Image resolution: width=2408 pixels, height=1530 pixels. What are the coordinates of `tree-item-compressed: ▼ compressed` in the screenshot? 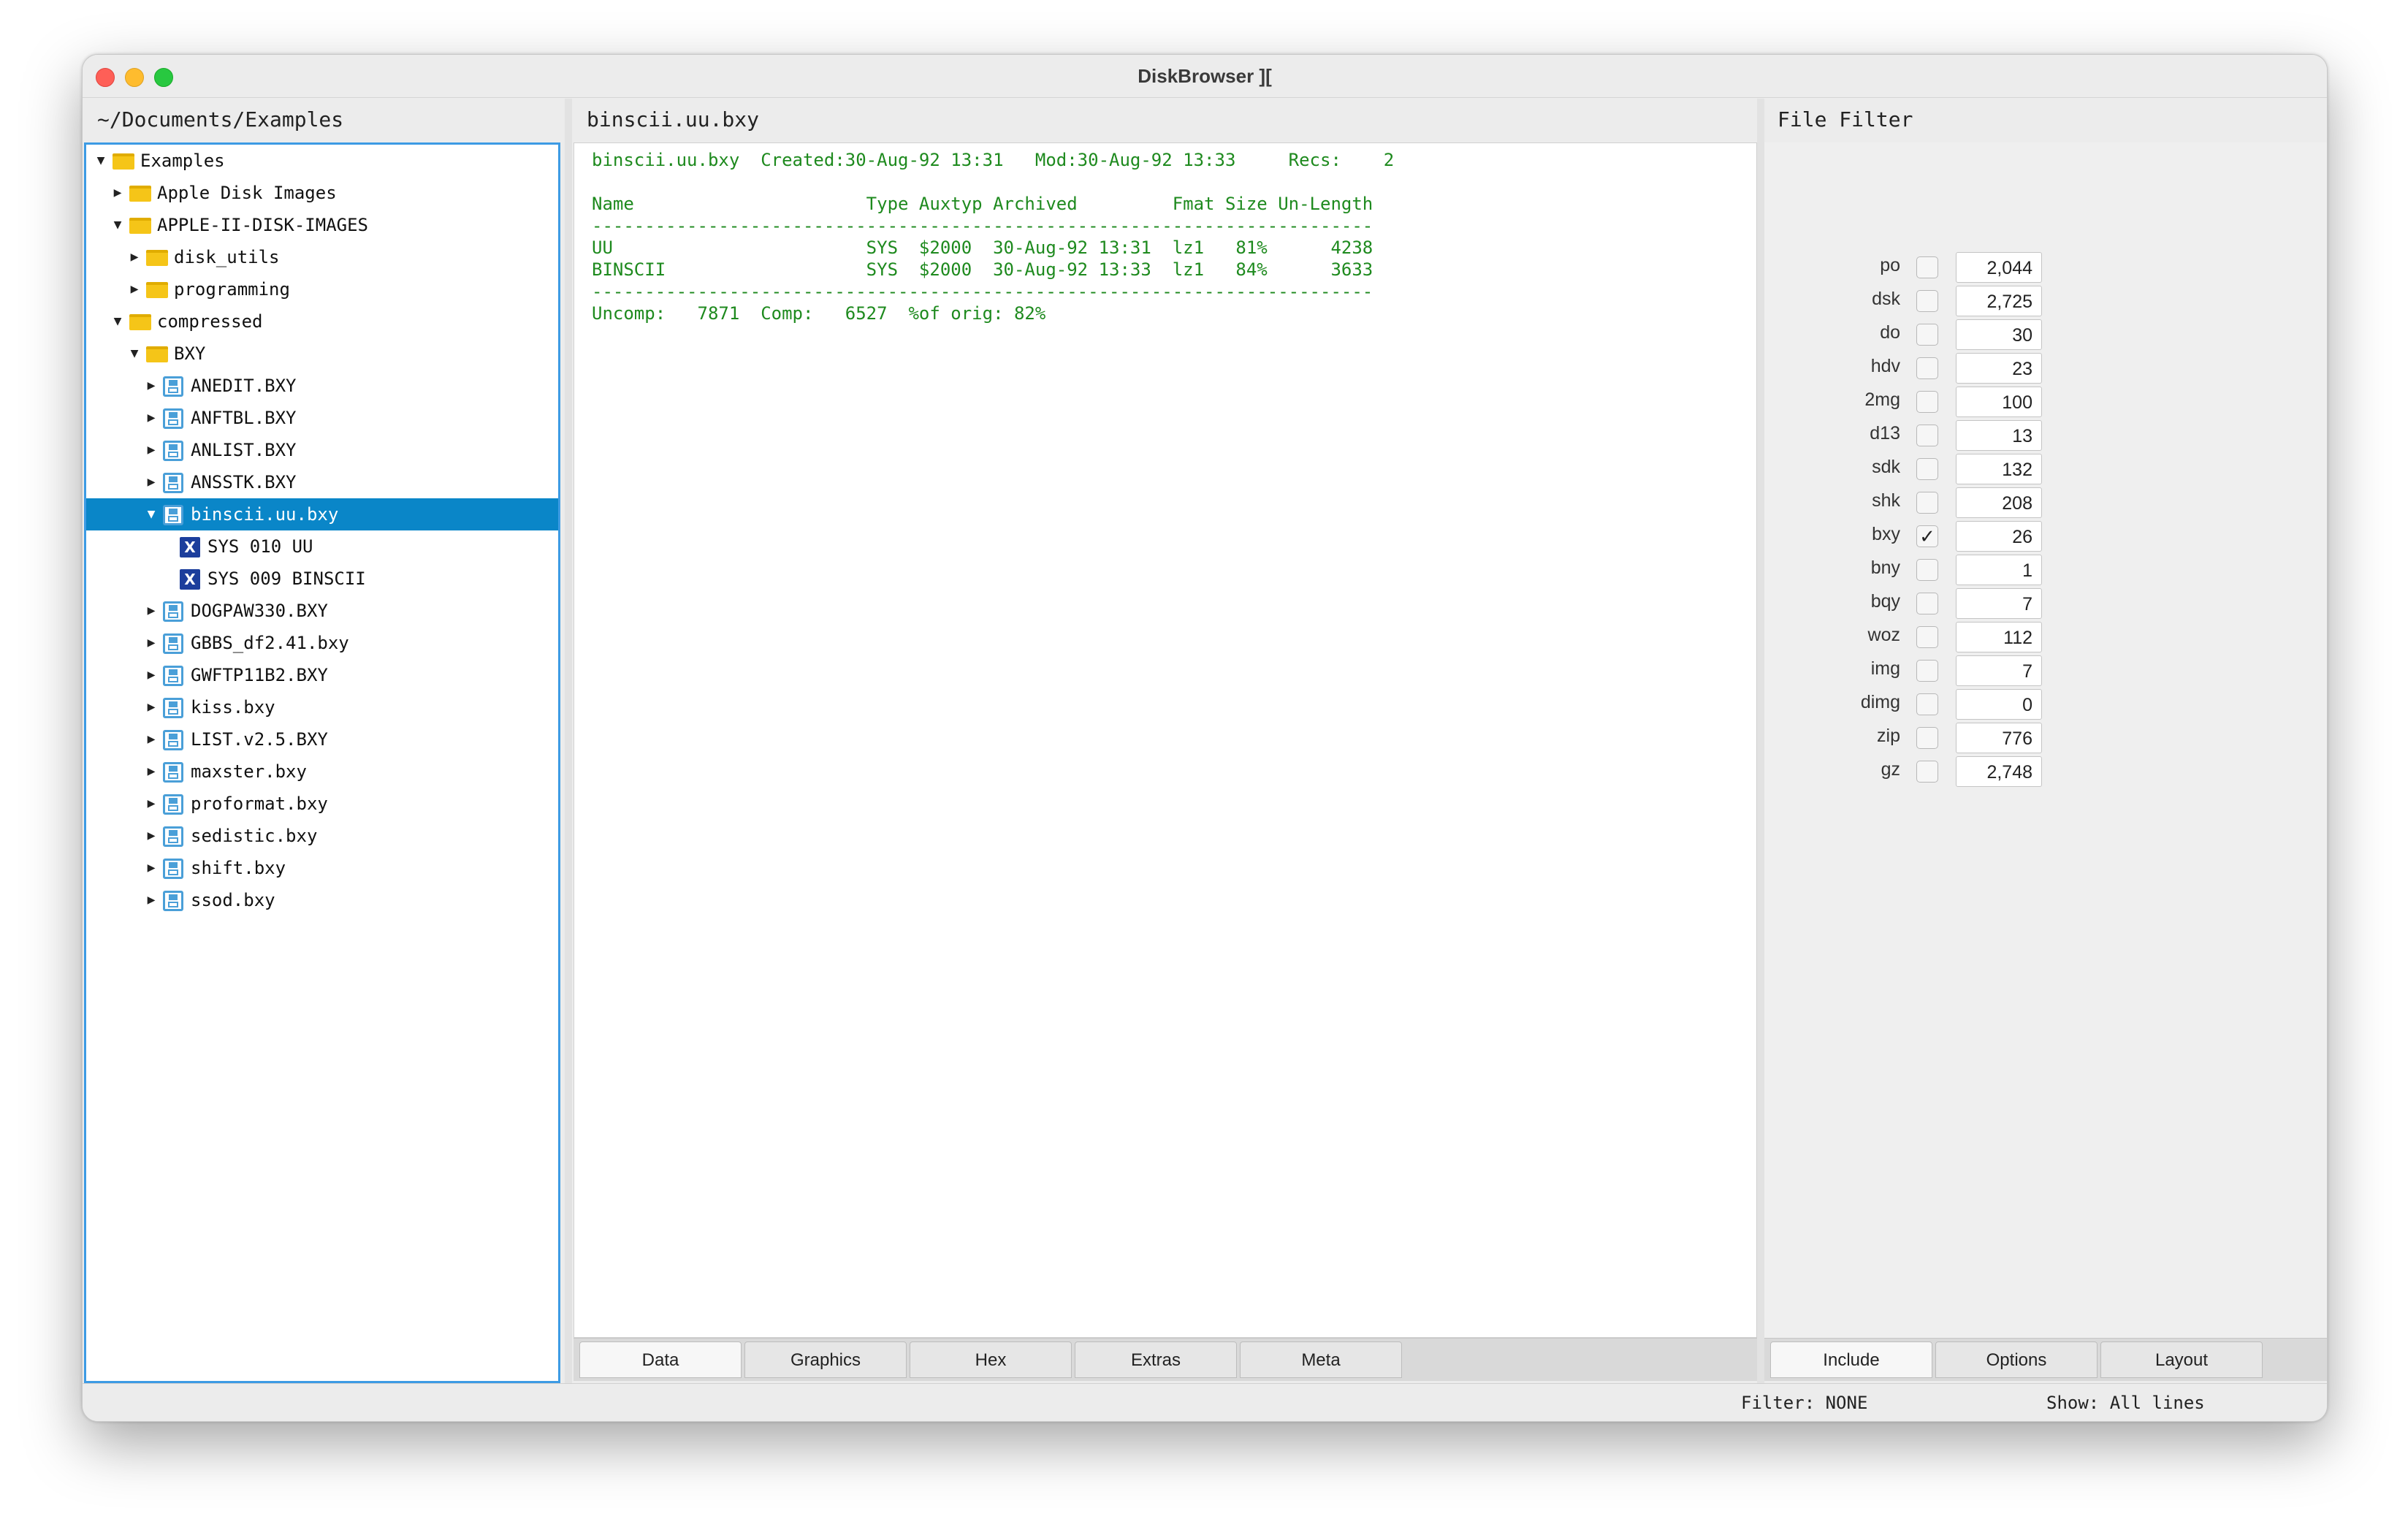 It's located at (322, 321).